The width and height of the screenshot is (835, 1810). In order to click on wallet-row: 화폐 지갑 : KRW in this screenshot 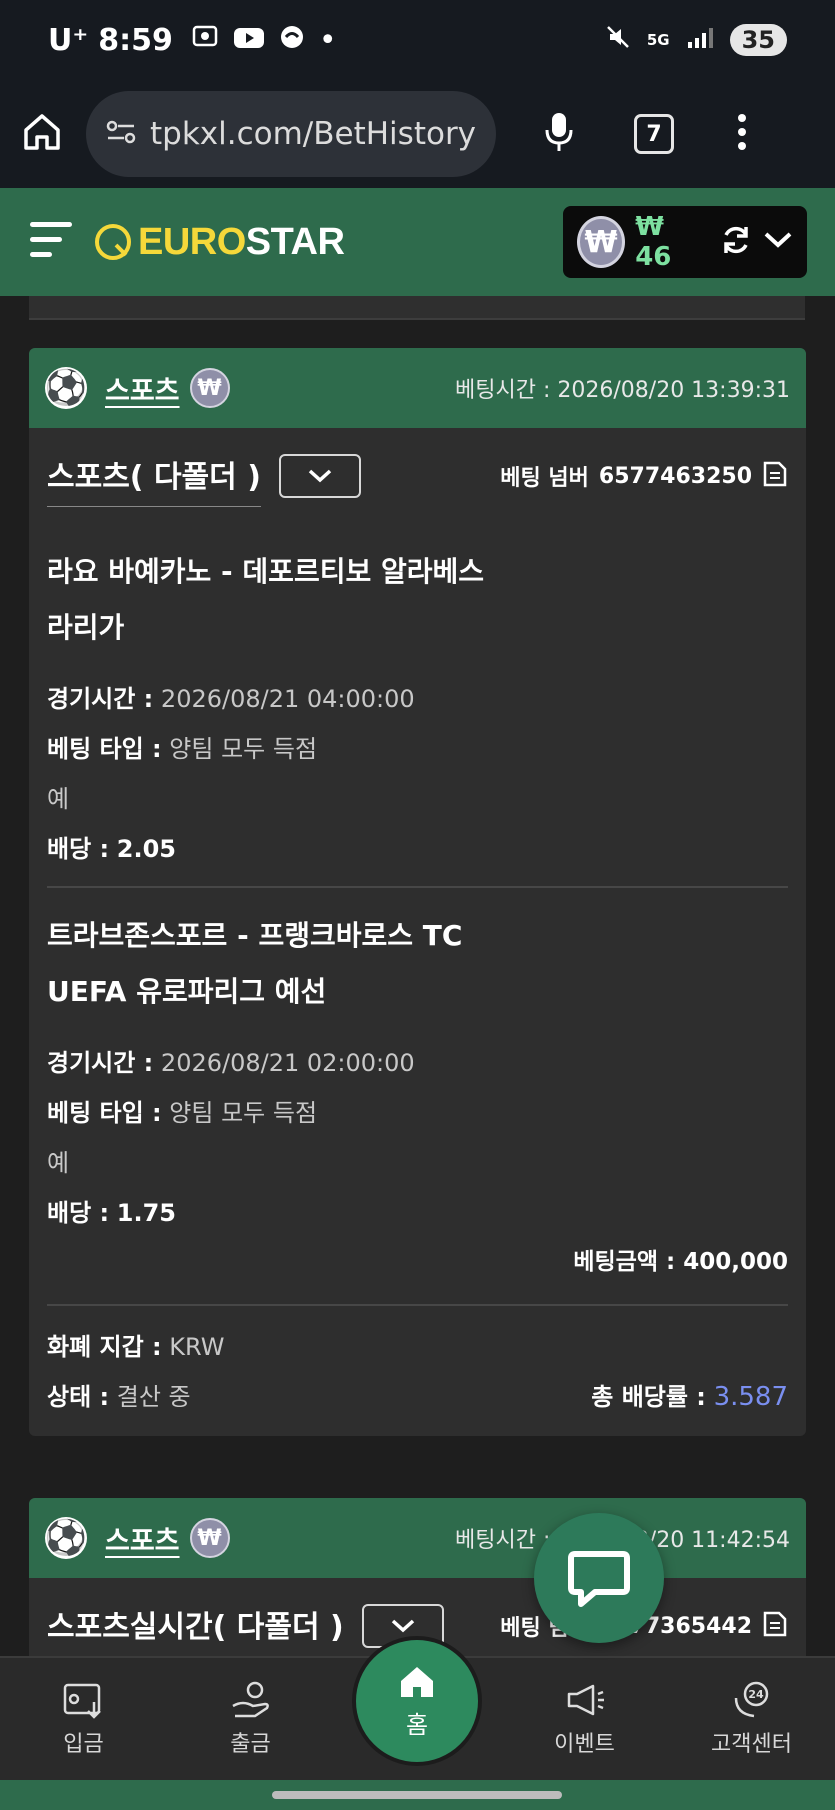, I will do `click(417, 1347)`.